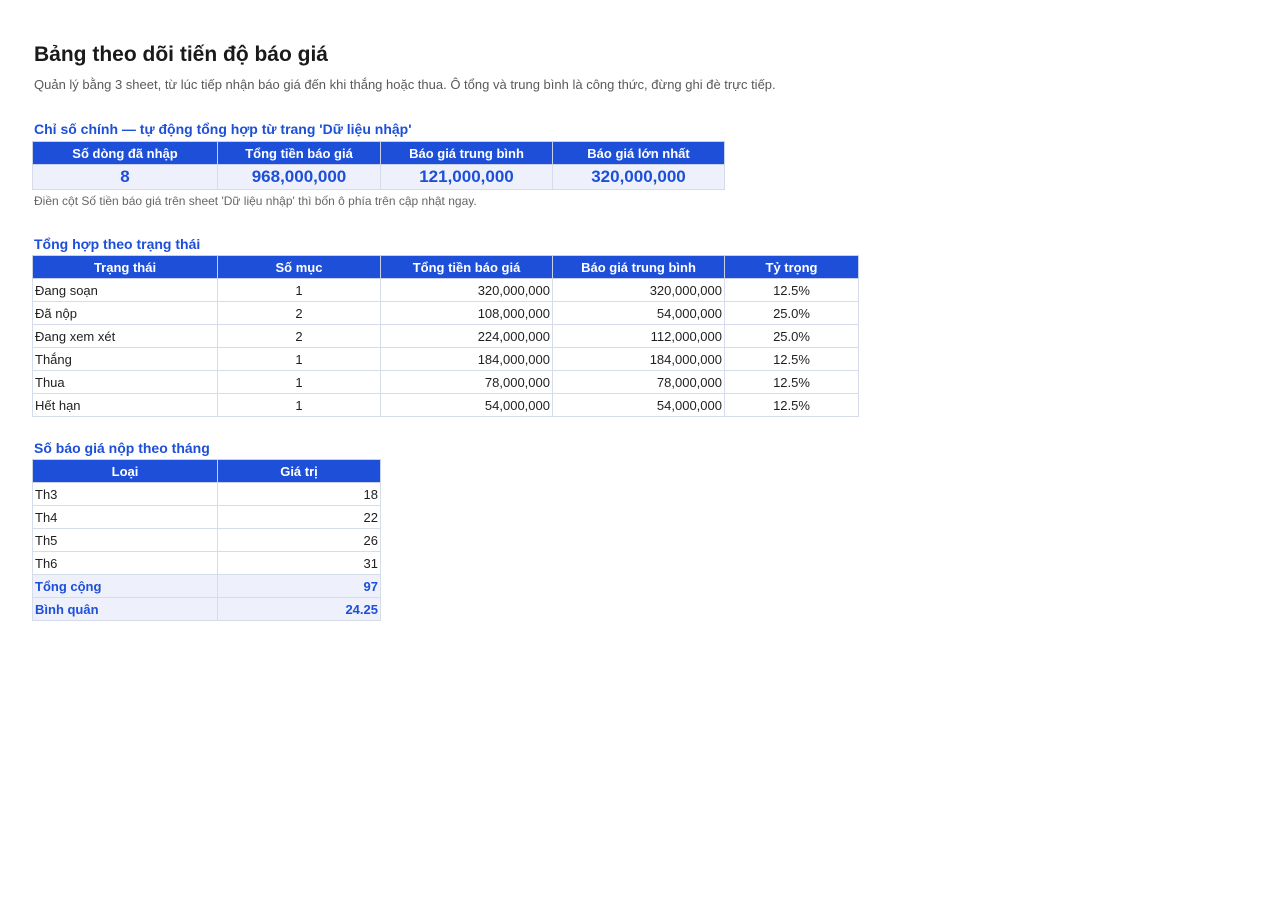 The height and width of the screenshot is (900, 1272). I want to click on kpi-value-row: 8 968,000,000 121,000,000 320,000,000, so click(378, 177).